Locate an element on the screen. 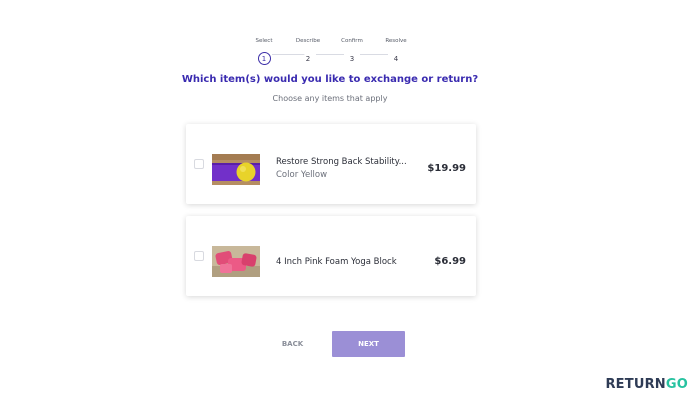 Image resolution: width=700 pixels, height=400 pixels. page-subtitle: Choose any items that apply is located at coordinates (330, 98).